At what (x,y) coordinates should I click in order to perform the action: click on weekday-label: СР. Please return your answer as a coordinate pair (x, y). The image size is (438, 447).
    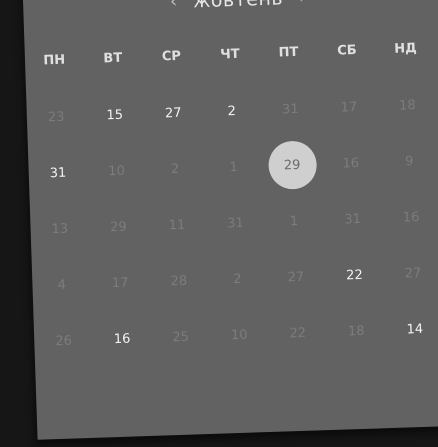
    Looking at the image, I should click on (171, 56).